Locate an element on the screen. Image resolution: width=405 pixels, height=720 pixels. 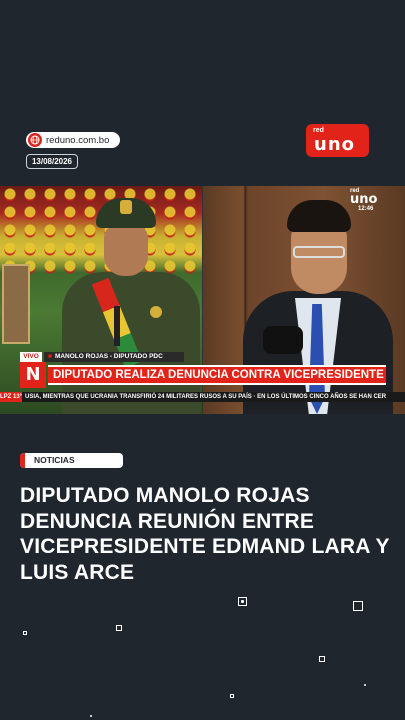
globe-icon is located at coordinates (35, 140).